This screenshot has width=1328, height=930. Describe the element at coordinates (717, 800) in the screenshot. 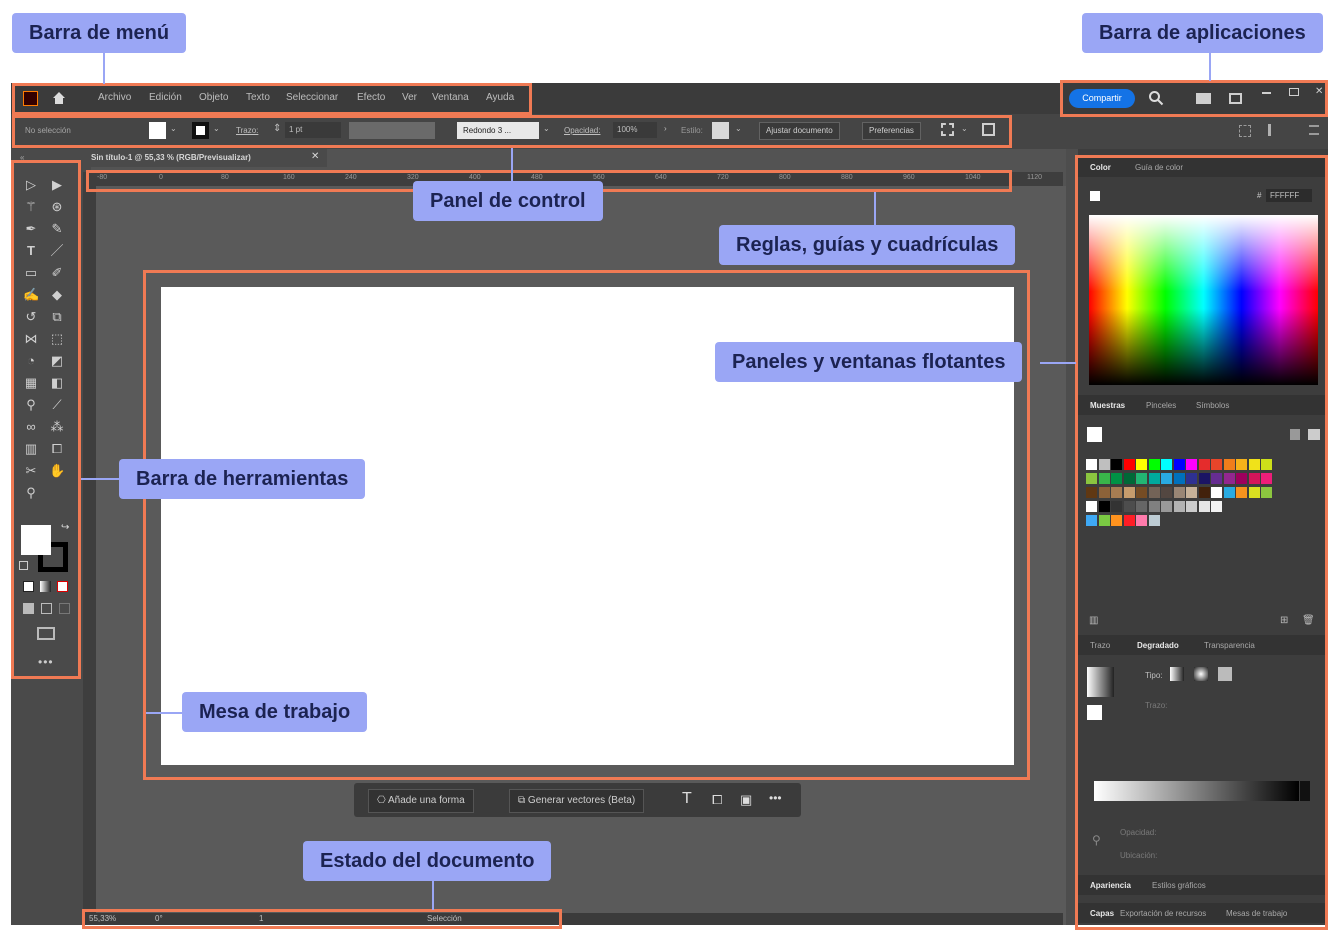

I see `crop-icon: ⧠` at that location.